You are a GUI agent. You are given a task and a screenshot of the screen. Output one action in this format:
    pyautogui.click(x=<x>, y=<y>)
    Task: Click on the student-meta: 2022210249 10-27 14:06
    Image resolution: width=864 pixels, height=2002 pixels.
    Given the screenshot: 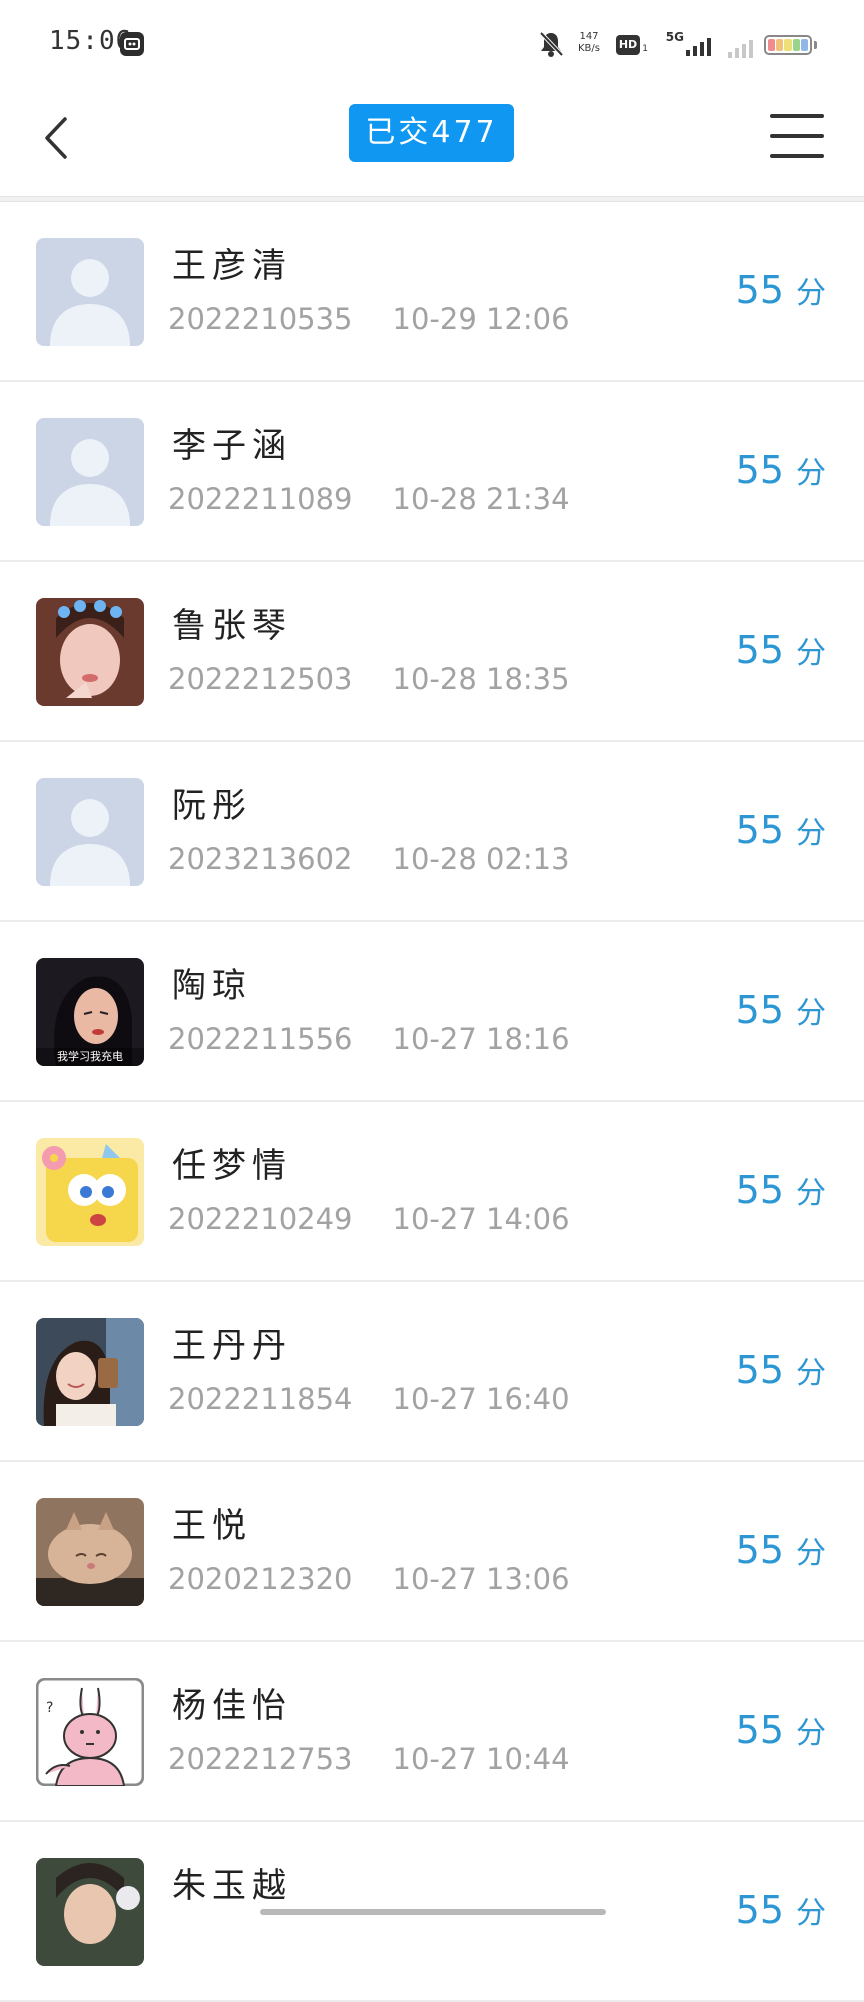 What is the action you would take?
    pyautogui.click(x=369, y=1219)
    